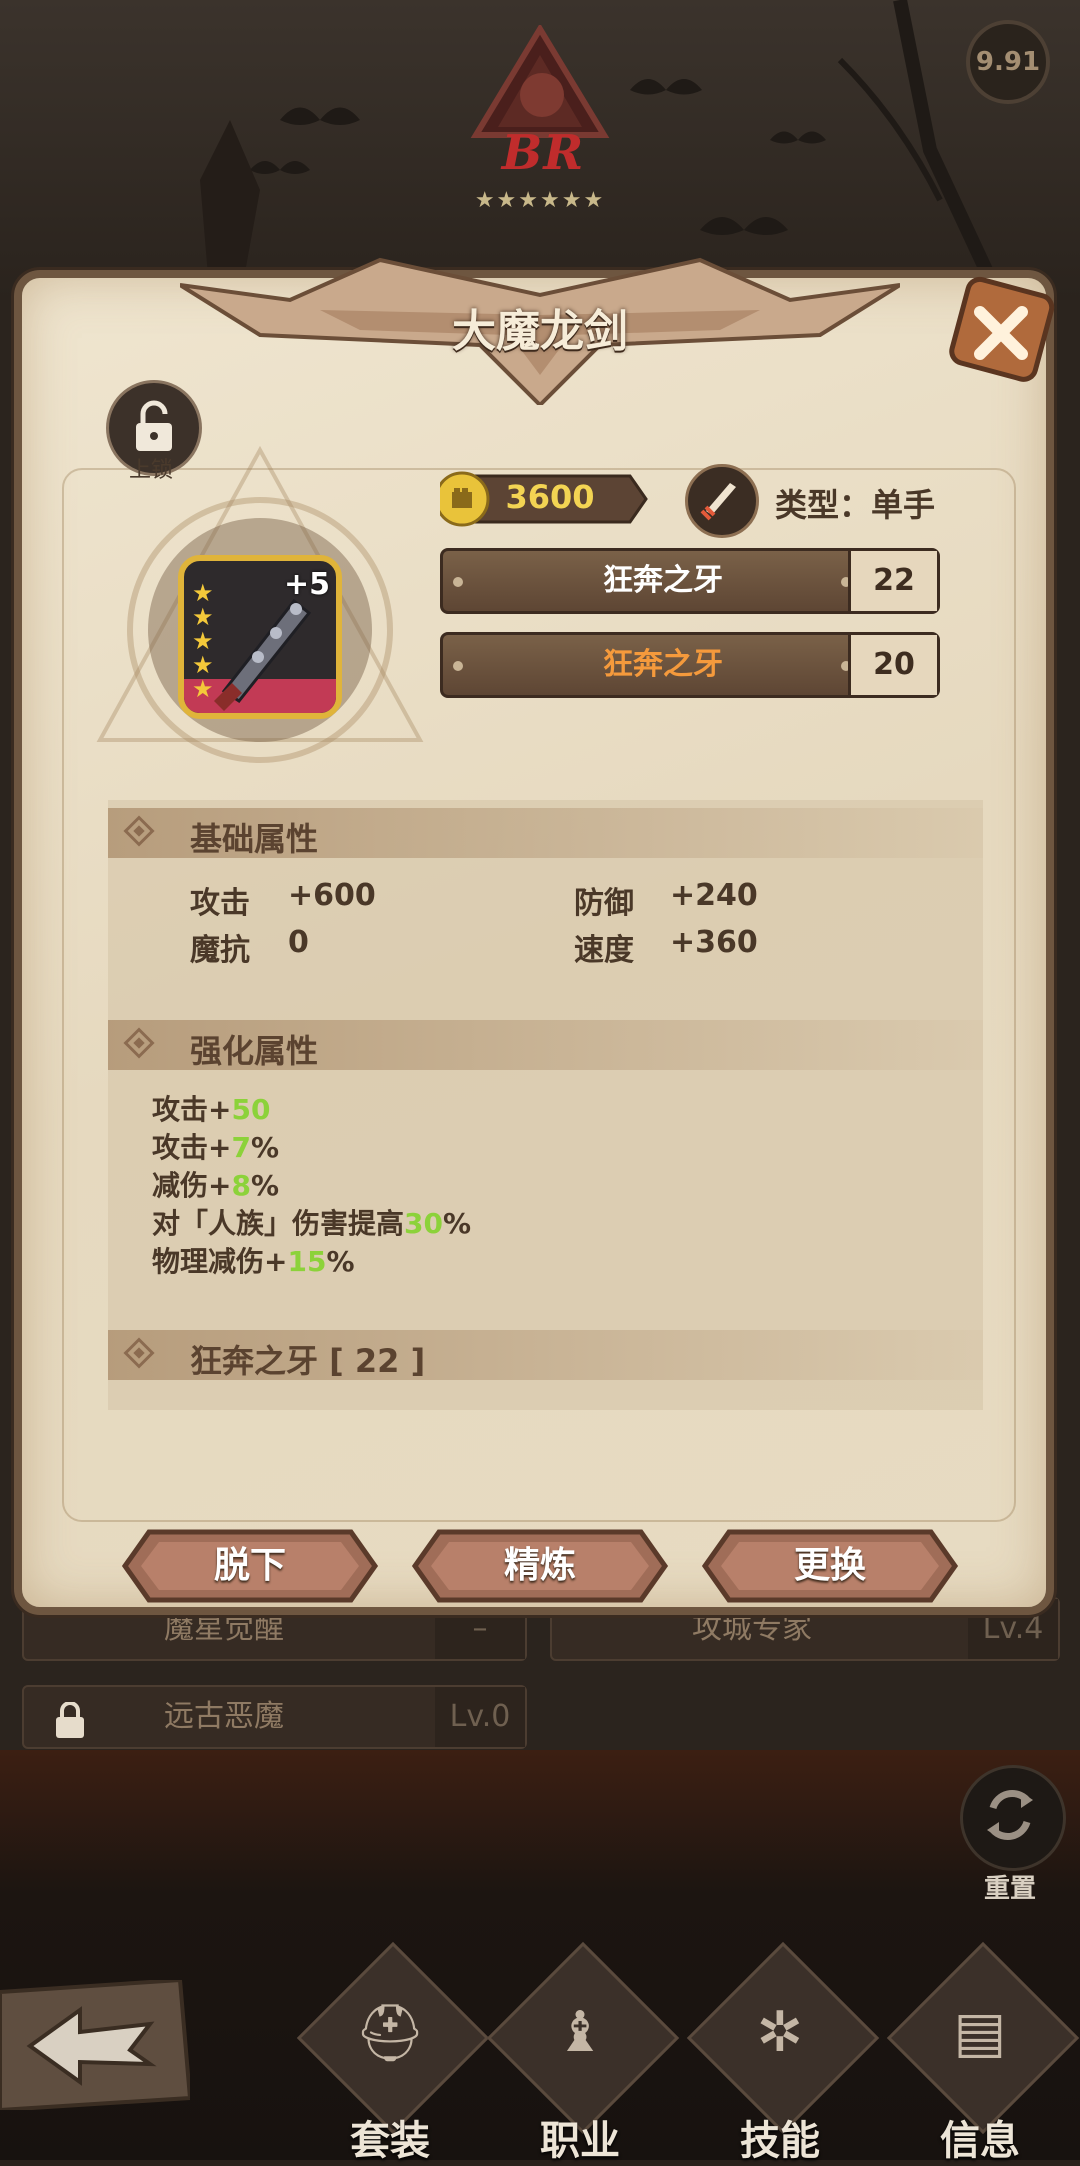 This screenshot has width=1080, height=2166. I want to click on nav-item-class: ♝ 职业, so click(583, 2052).